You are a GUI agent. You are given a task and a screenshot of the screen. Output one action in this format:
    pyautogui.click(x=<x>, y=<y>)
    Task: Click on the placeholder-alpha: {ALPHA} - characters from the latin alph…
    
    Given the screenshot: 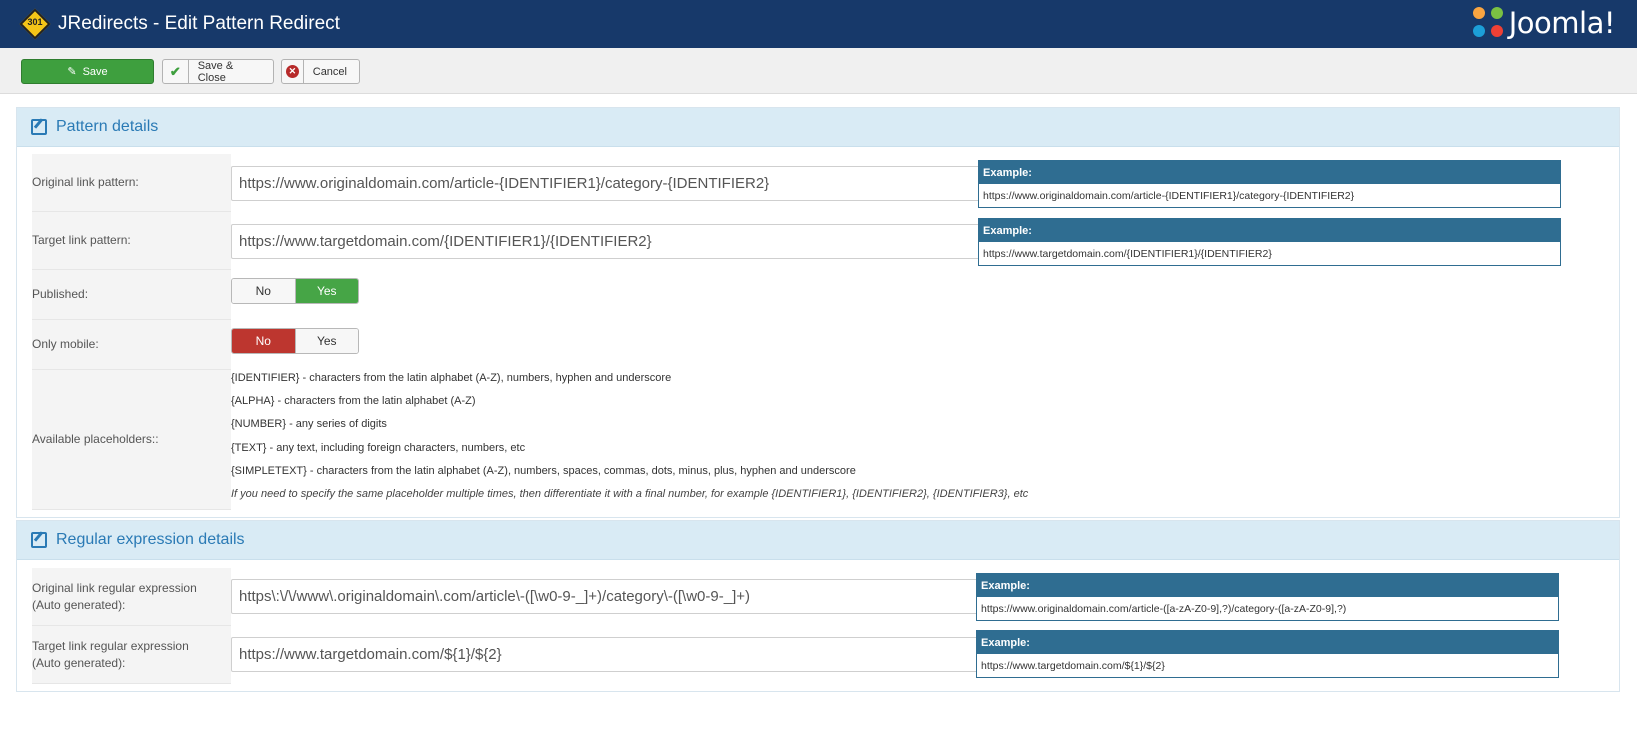 What is the action you would take?
    pyautogui.click(x=353, y=401)
    